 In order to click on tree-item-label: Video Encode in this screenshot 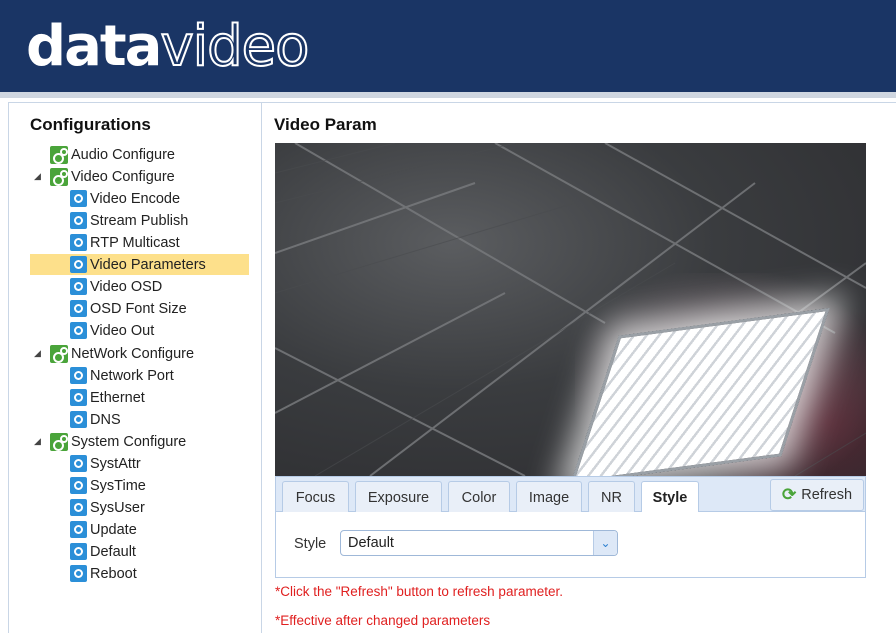, I will do `click(135, 198)`.